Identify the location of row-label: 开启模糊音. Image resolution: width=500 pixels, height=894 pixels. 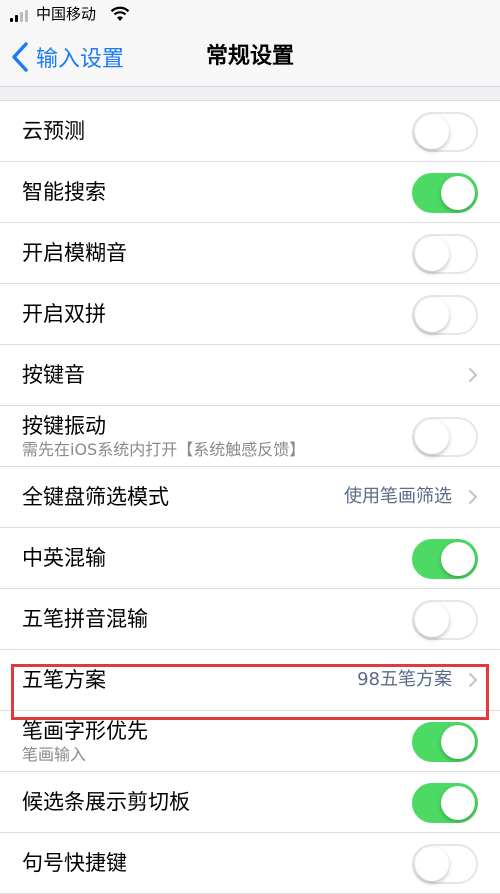
(74, 253).